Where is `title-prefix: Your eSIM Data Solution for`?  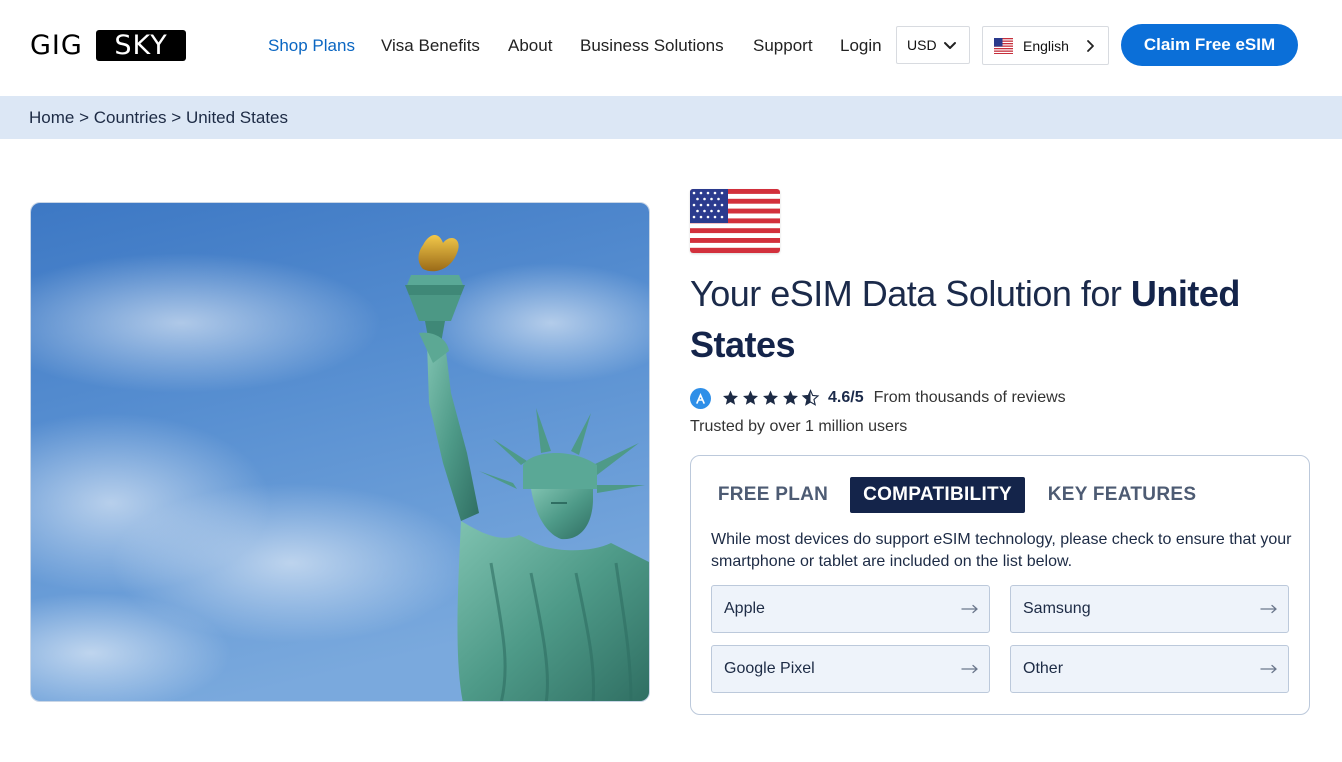 title-prefix: Your eSIM Data Solution for is located at coordinates (910, 293).